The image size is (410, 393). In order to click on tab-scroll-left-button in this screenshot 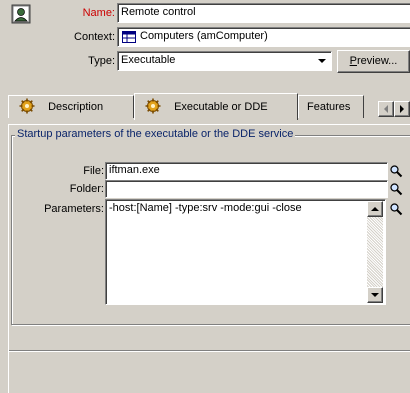, I will do `click(386, 109)`.